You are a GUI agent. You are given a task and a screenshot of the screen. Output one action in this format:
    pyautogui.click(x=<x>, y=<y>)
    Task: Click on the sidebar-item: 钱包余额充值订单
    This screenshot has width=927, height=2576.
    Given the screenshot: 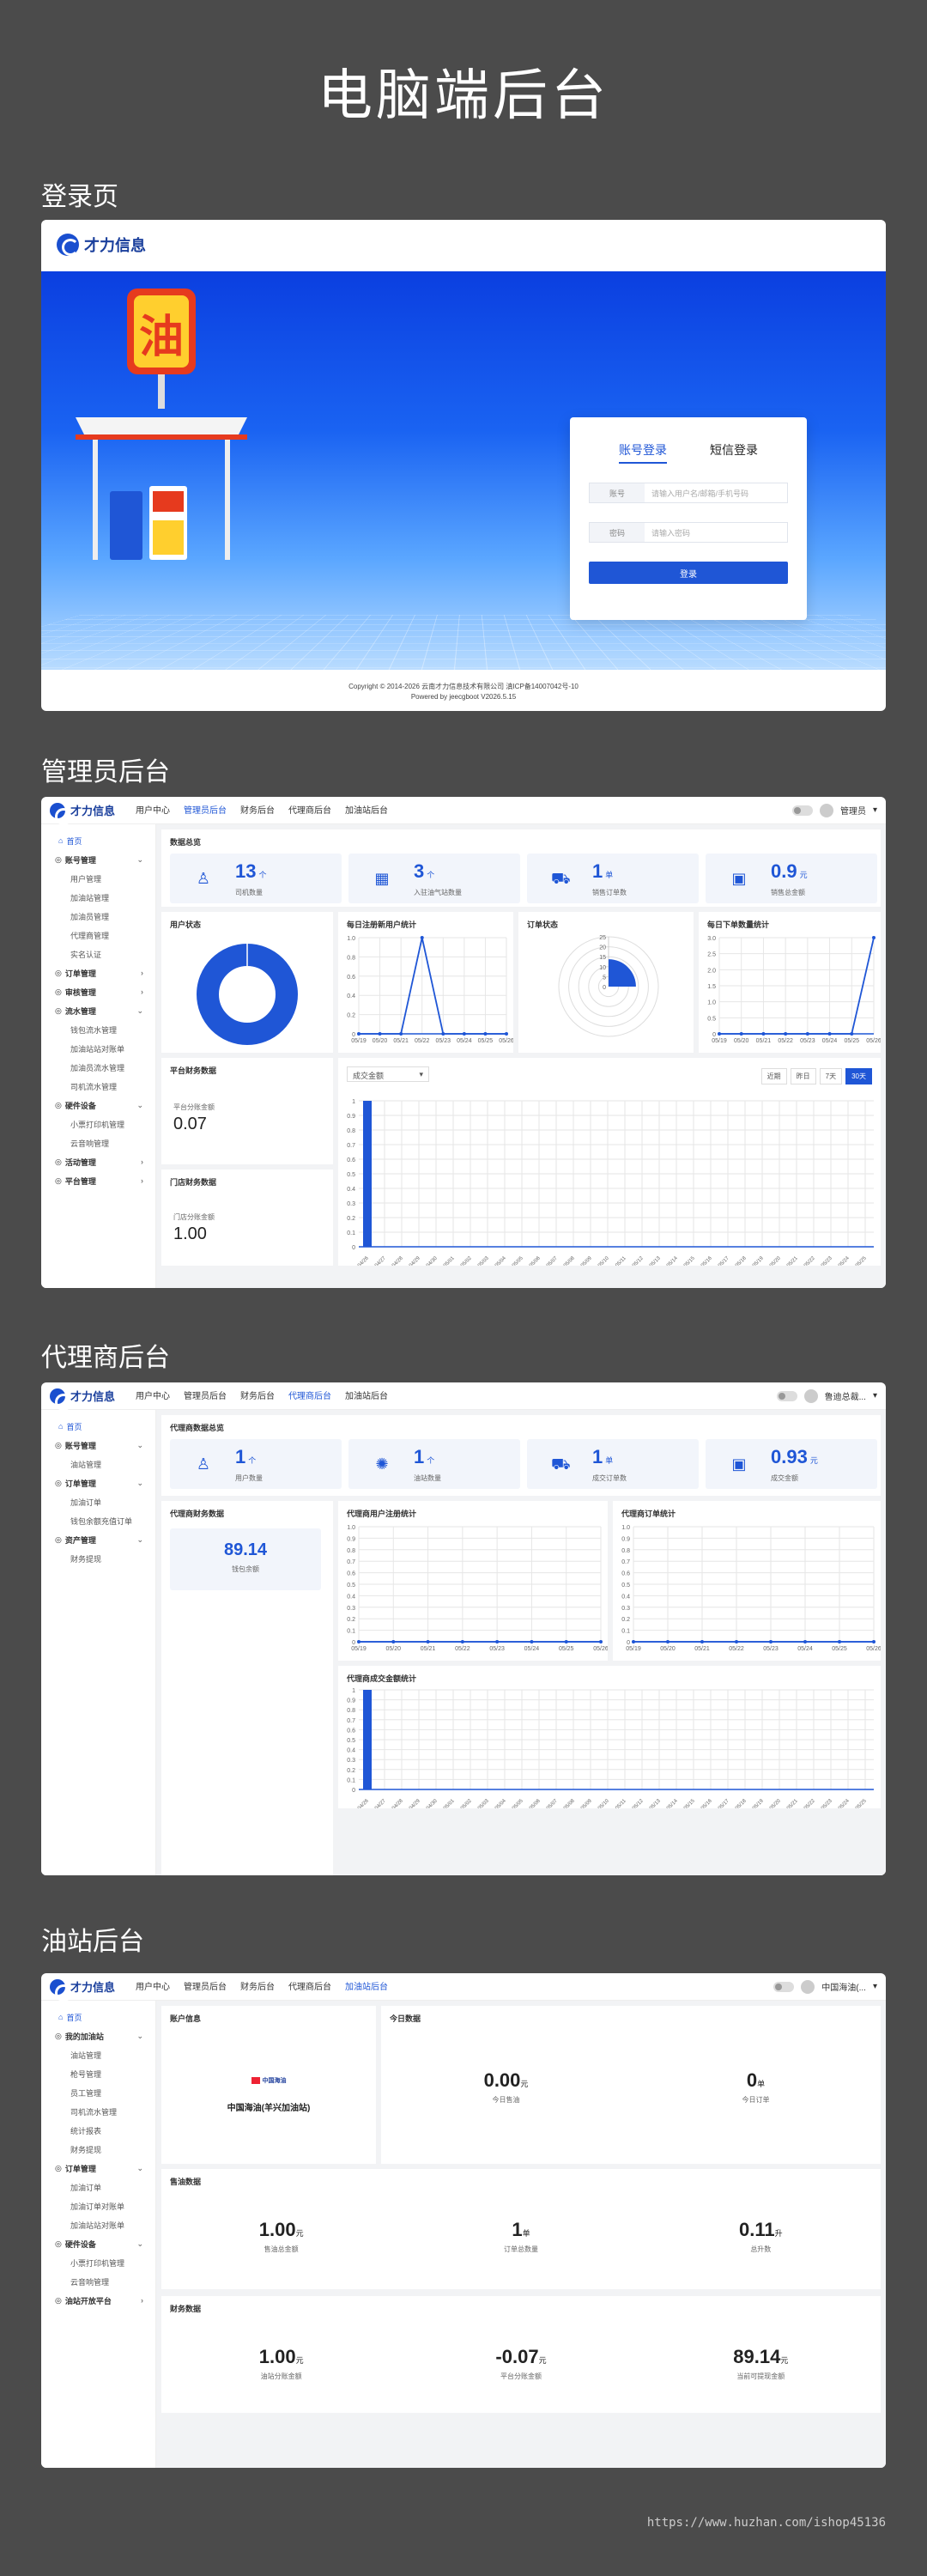 What is the action you would take?
    pyautogui.click(x=98, y=1521)
    